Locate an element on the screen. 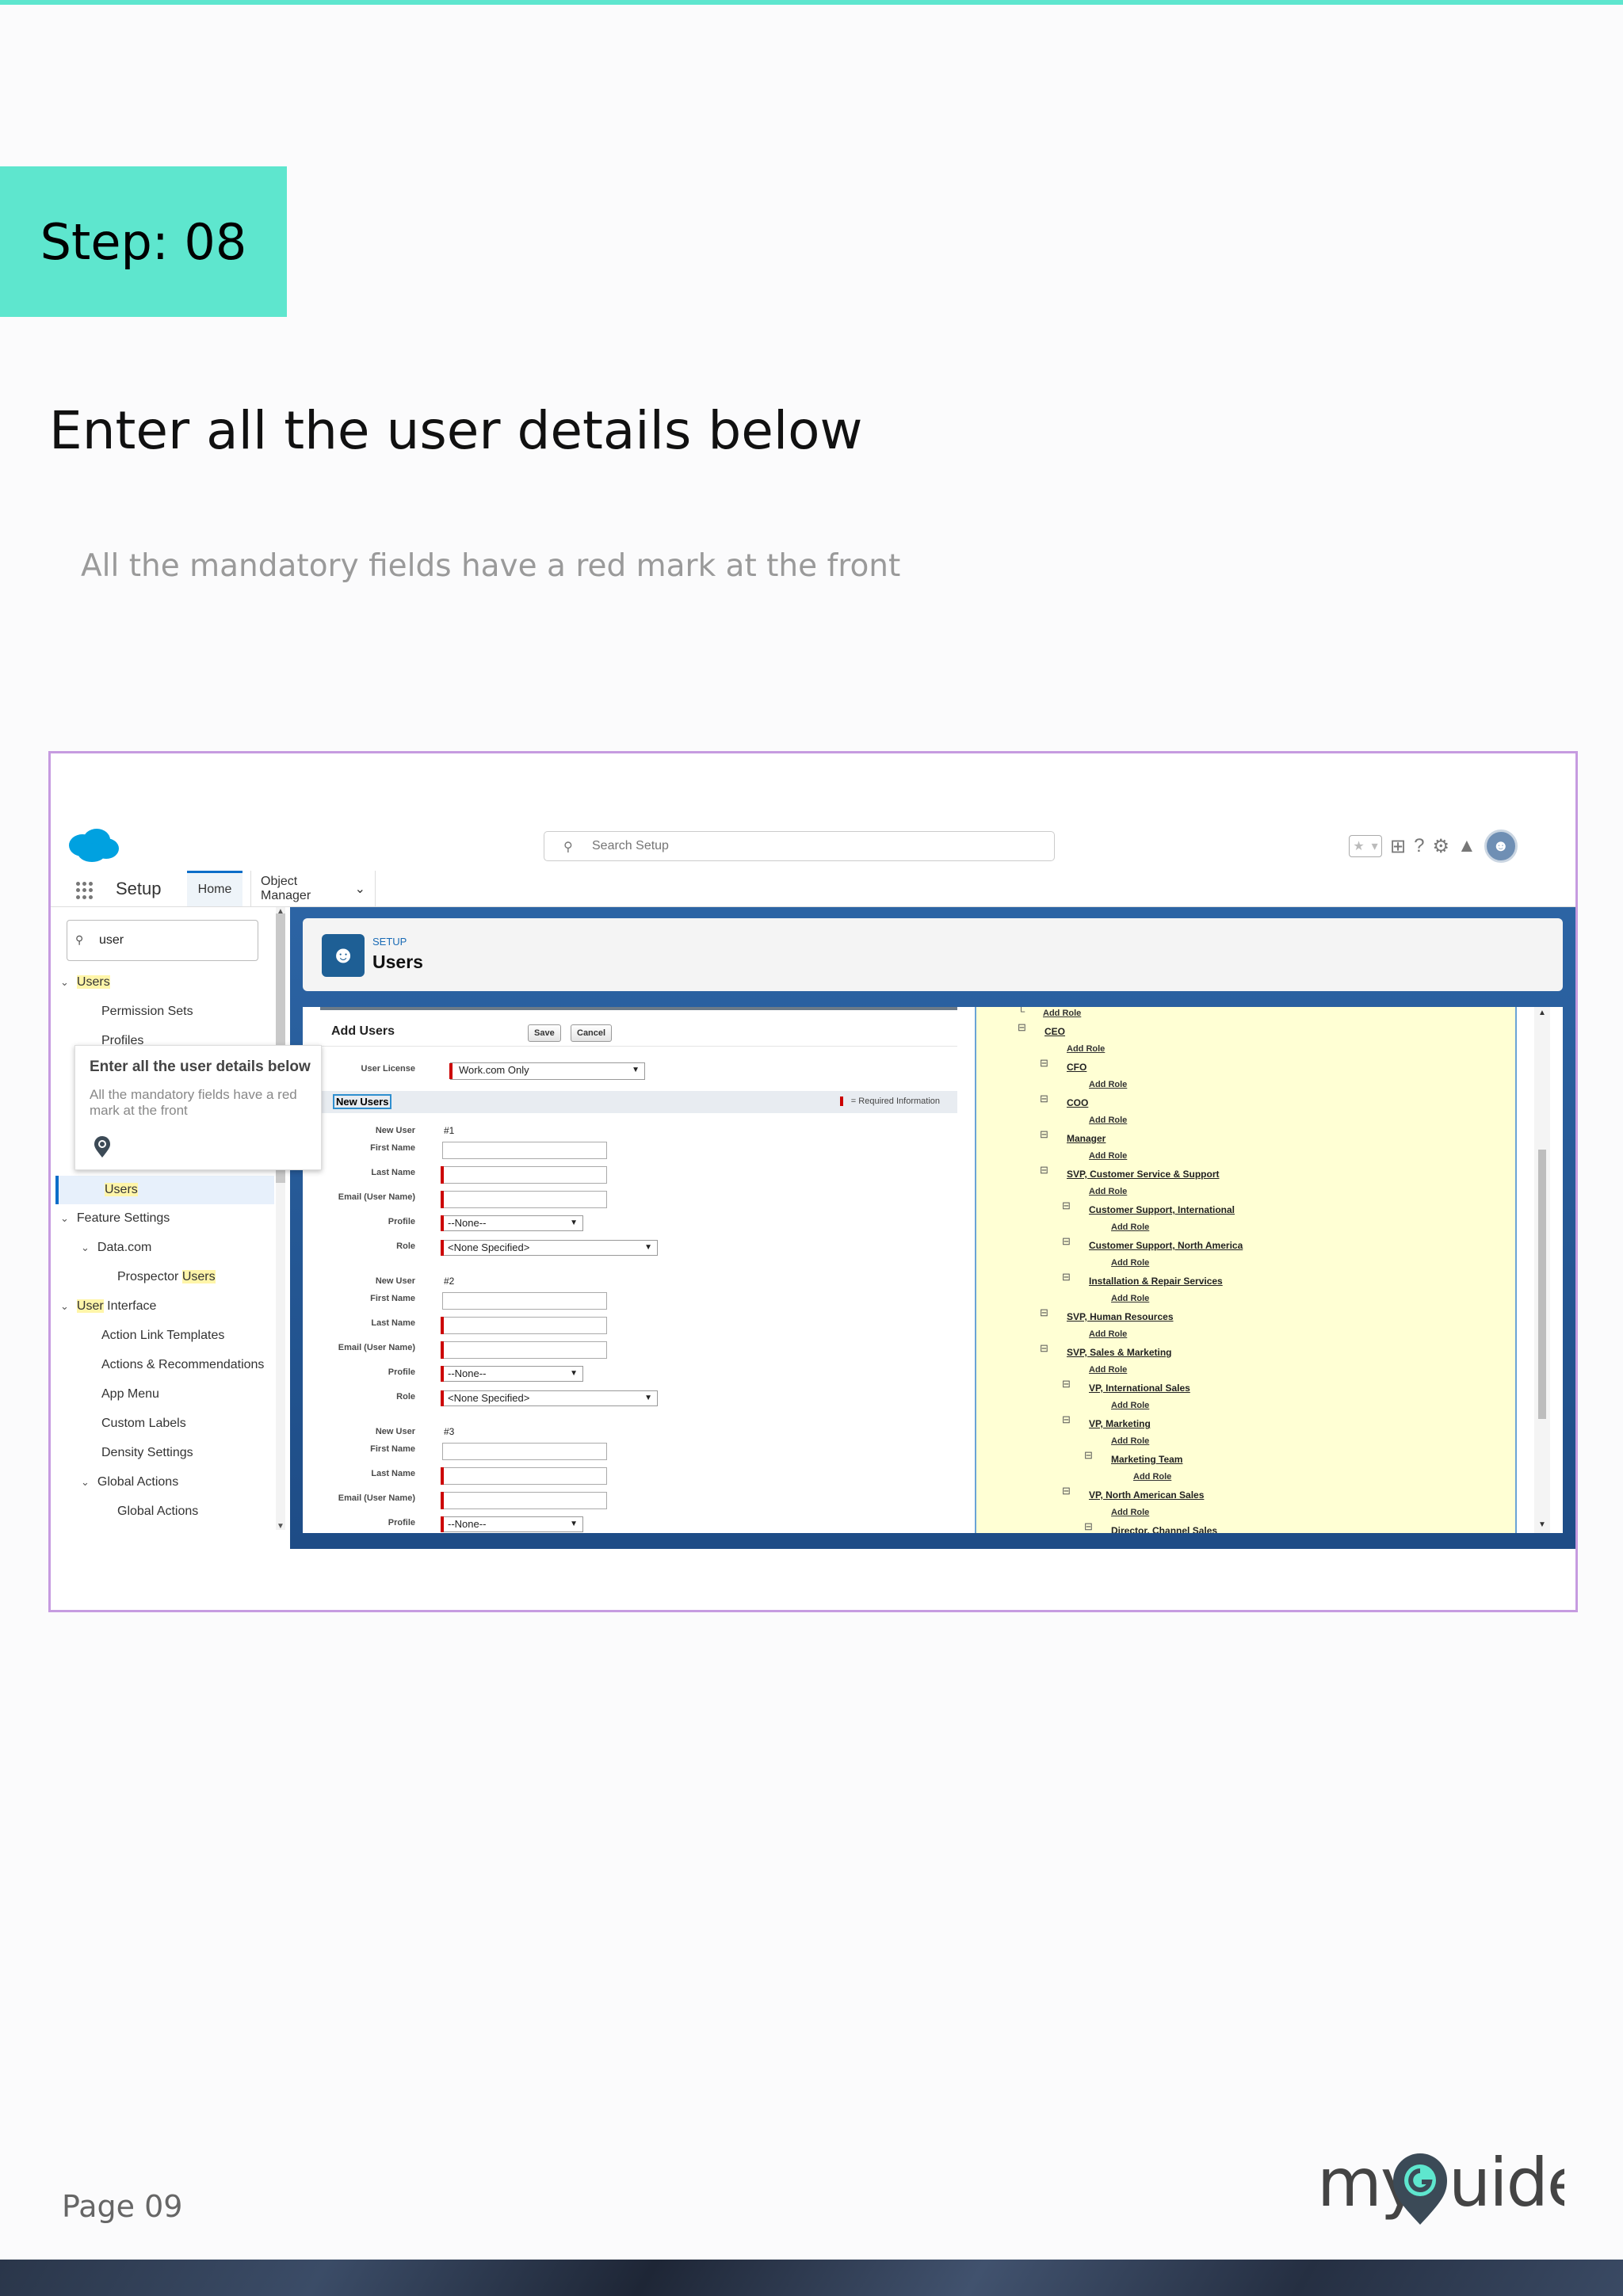  role-link: CFO is located at coordinates (1076, 1067).